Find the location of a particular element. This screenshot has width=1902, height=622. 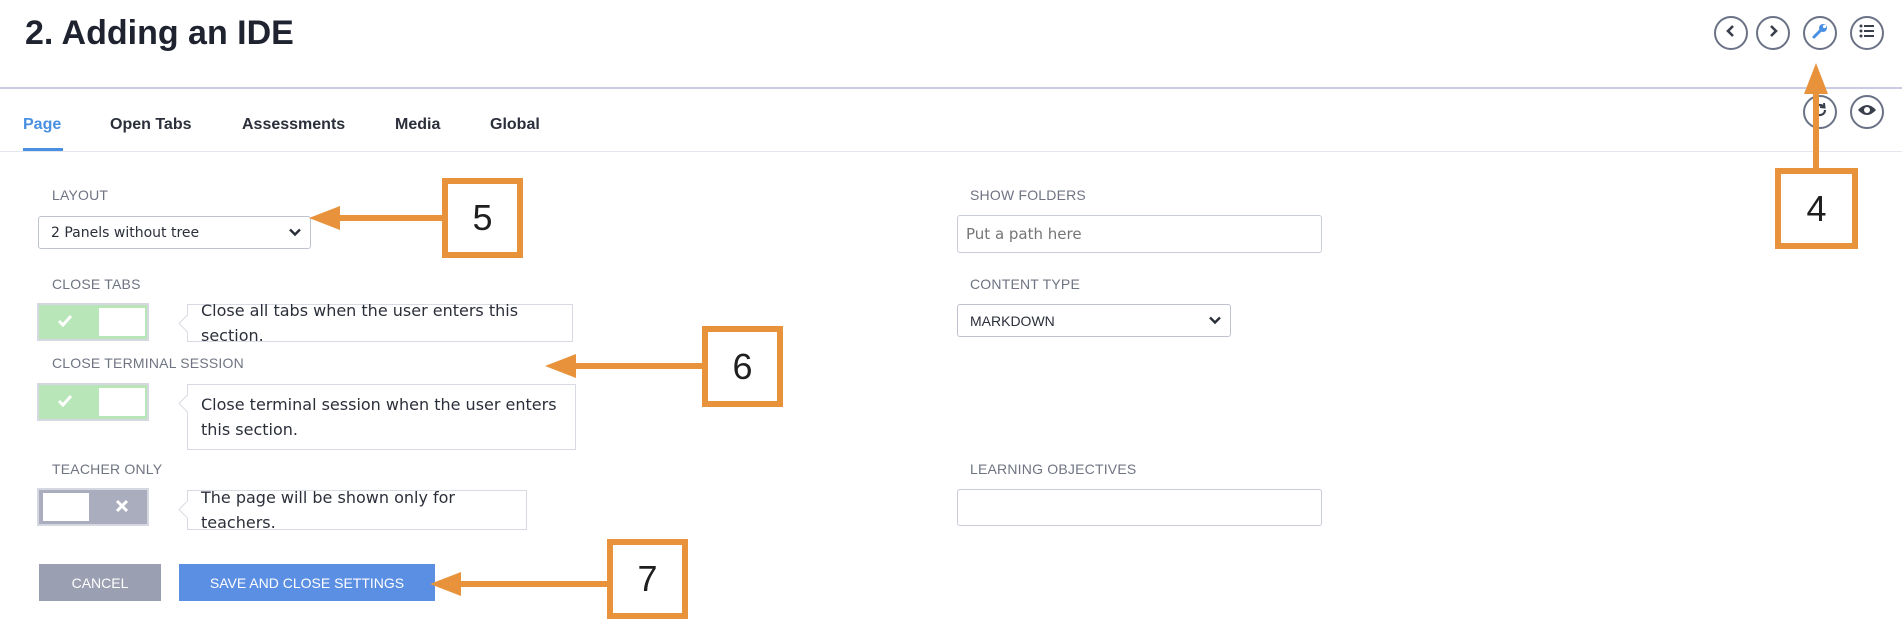

previous-page-button is located at coordinates (1731, 33).